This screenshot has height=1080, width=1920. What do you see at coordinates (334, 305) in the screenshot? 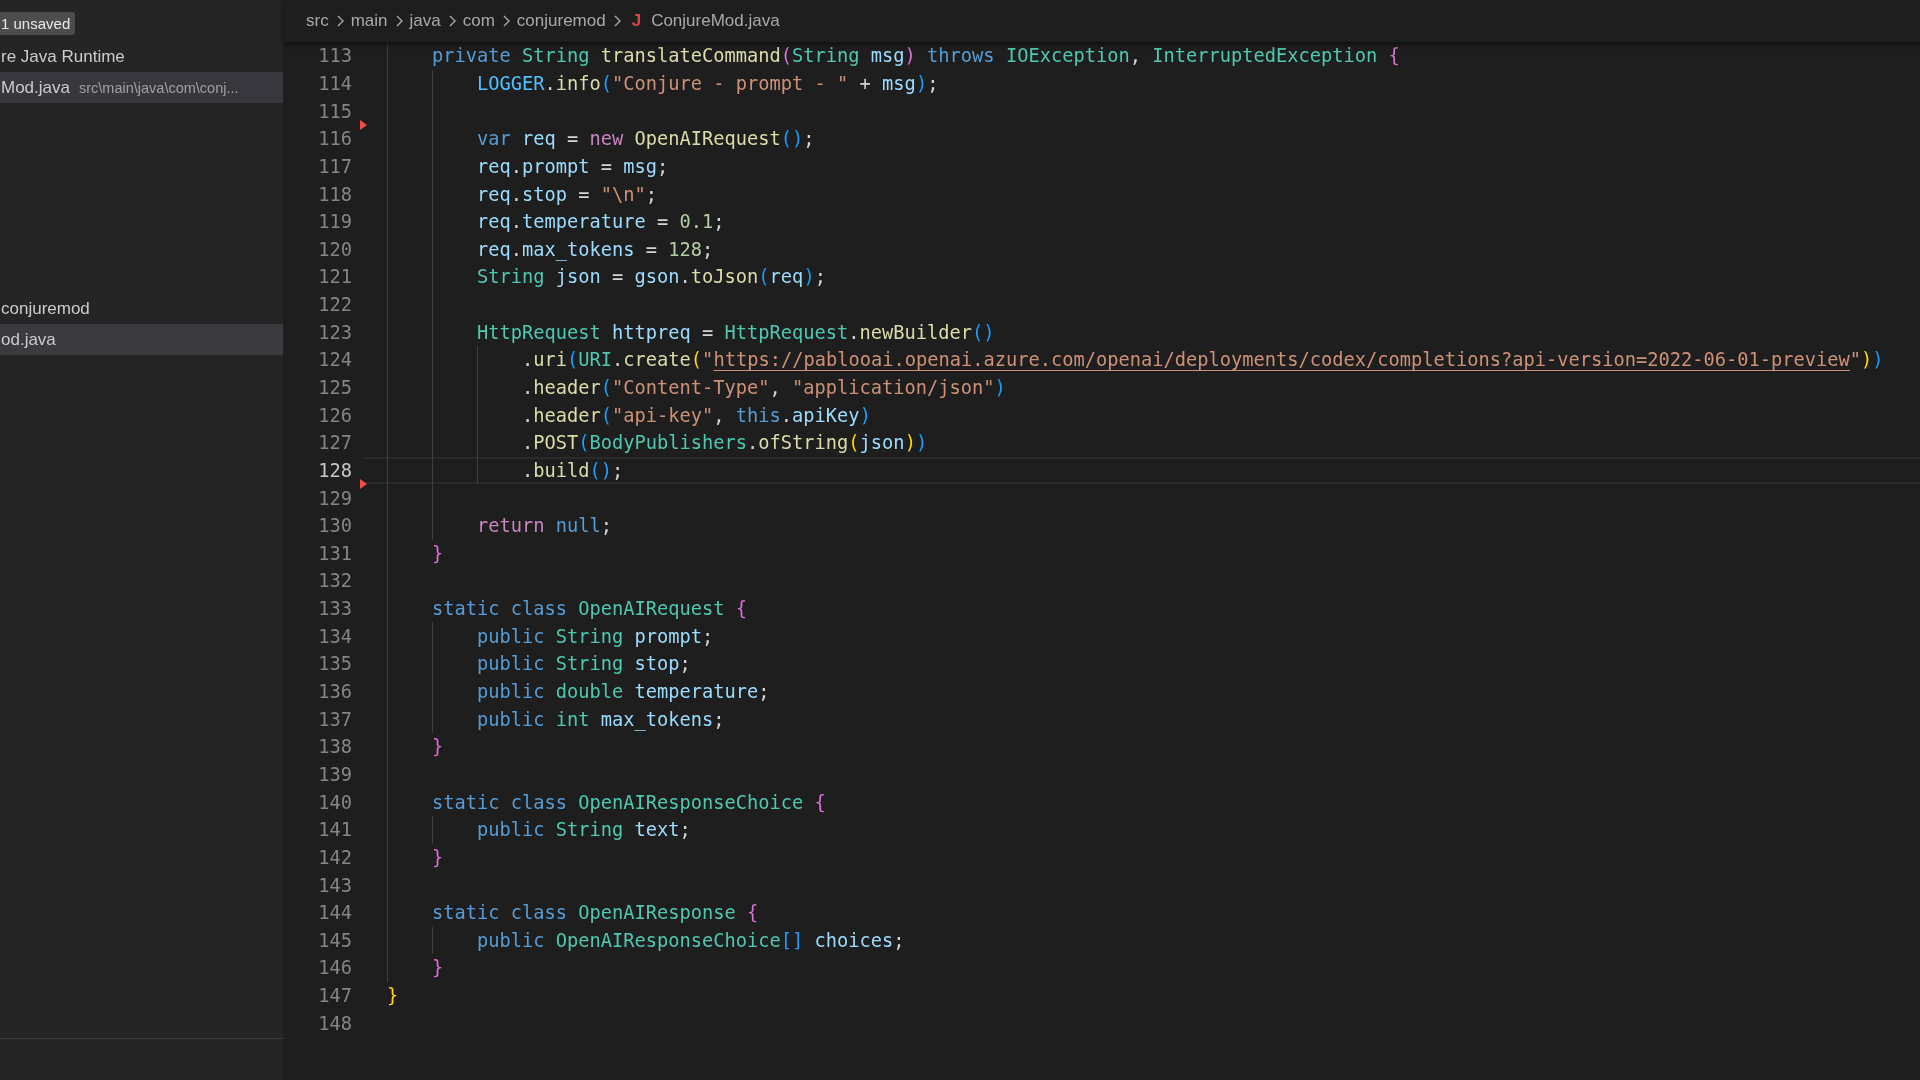
I see `line-number: 122` at bounding box center [334, 305].